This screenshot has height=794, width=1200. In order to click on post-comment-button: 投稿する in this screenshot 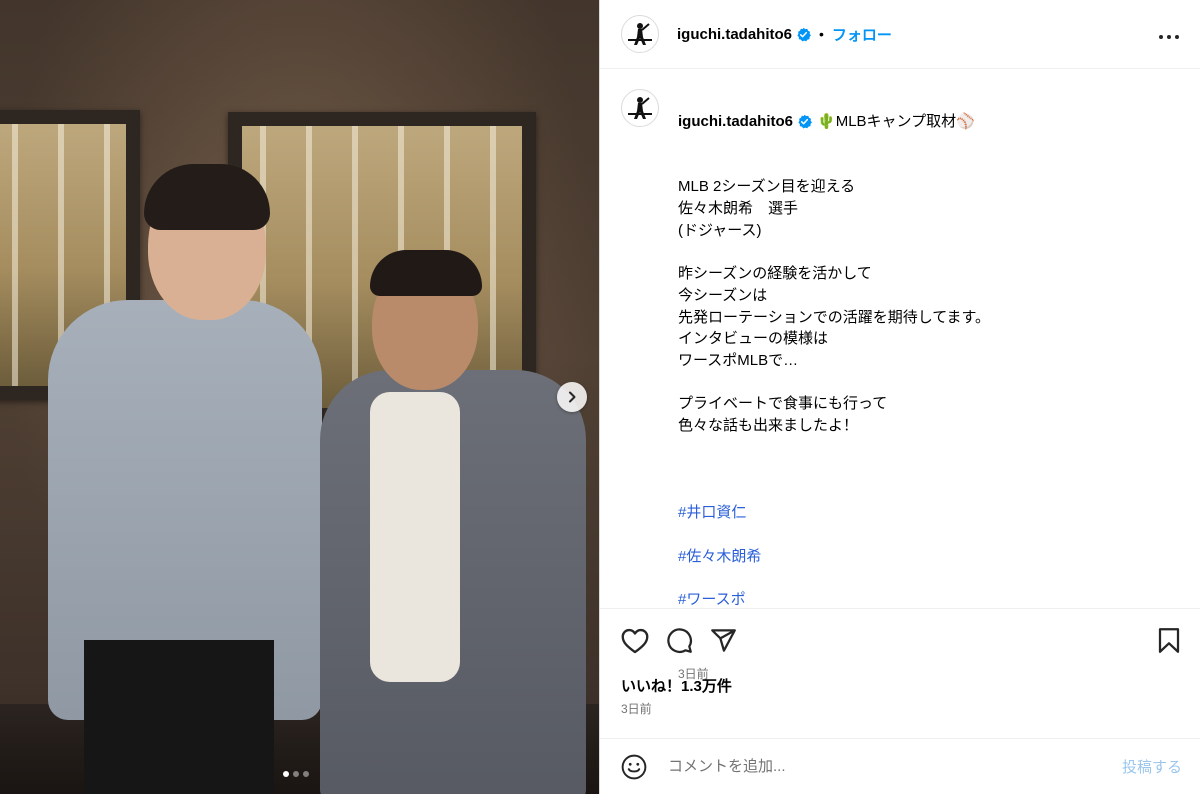, I will do `click(1152, 766)`.